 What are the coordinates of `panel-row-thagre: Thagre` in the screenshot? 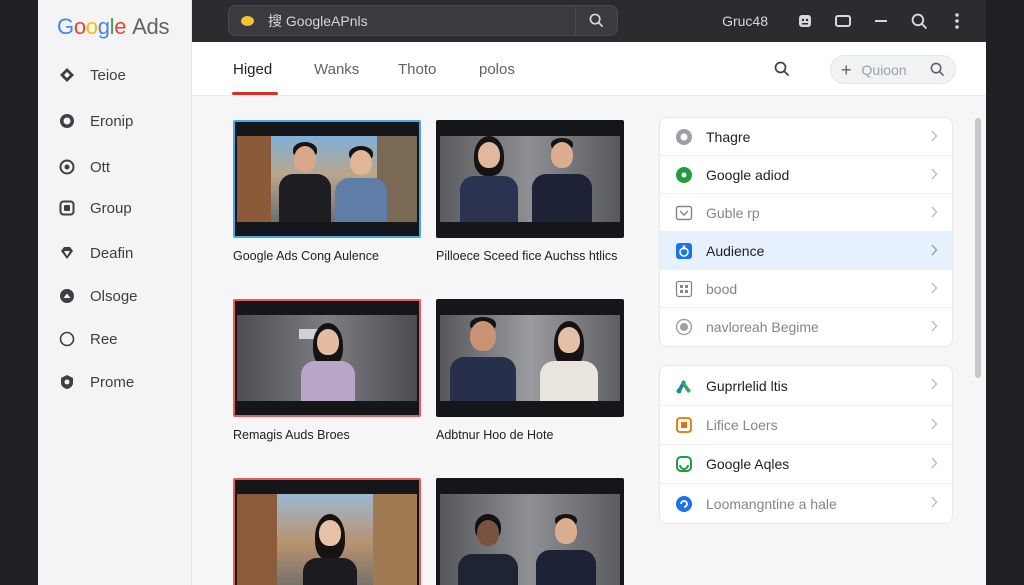 It's located at (806, 137).